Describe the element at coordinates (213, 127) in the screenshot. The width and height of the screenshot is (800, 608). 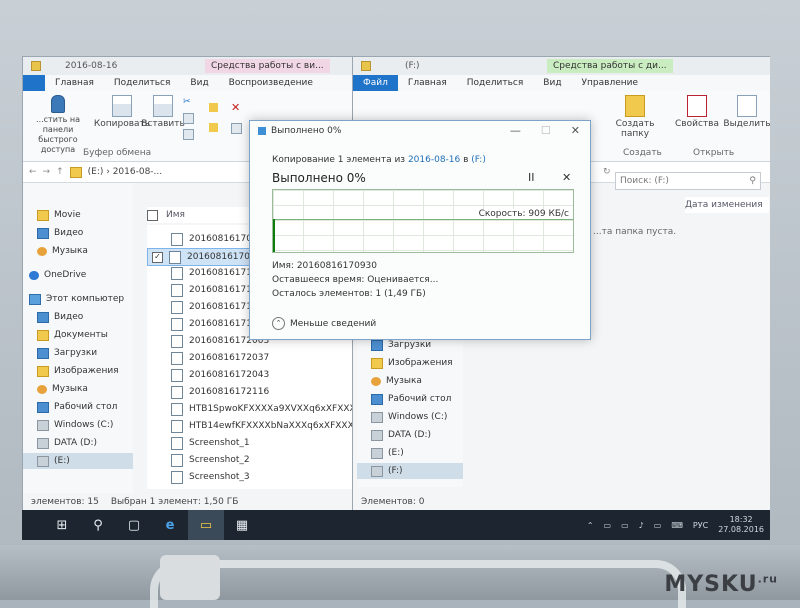
I see `copy-to-icon` at that location.